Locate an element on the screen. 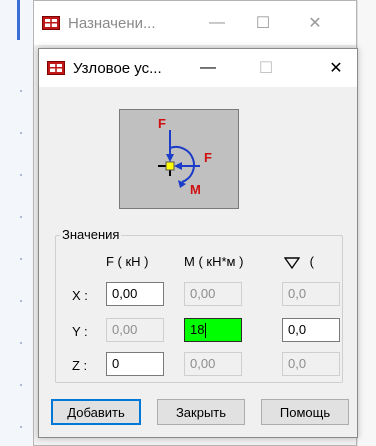  close-dialog-button: Закрыть is located at coordinates (201, 412).